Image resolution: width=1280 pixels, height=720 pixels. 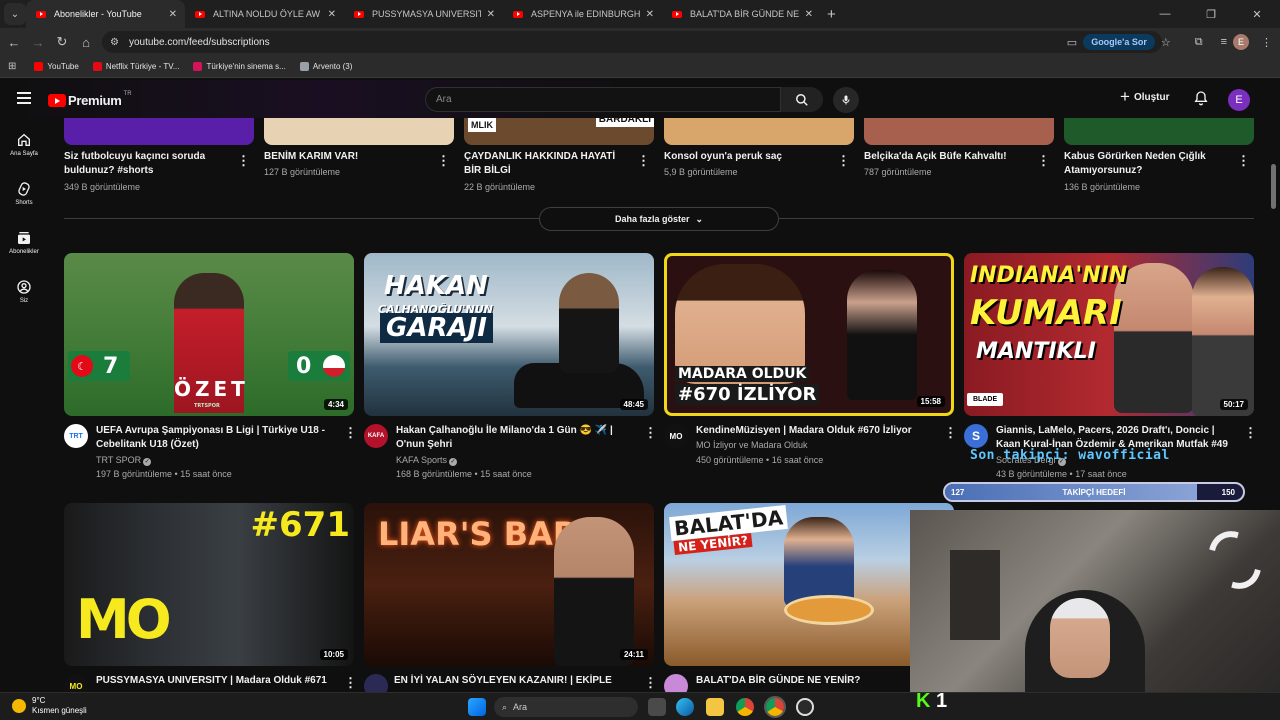 What do you see at coordinates (509, 334) in the screenshot?
I see `video-thumbnail: HAKAN ÇALHANOĞLU'NUN GARAJI 48:45` at bounding box center [509, 334].